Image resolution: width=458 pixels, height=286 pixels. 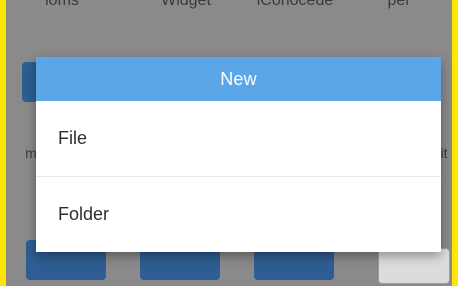 What do you see at coordinates (62, 4) in the screenshot?
I see `app-label-1: ioms` at bounding box center [62, 4].